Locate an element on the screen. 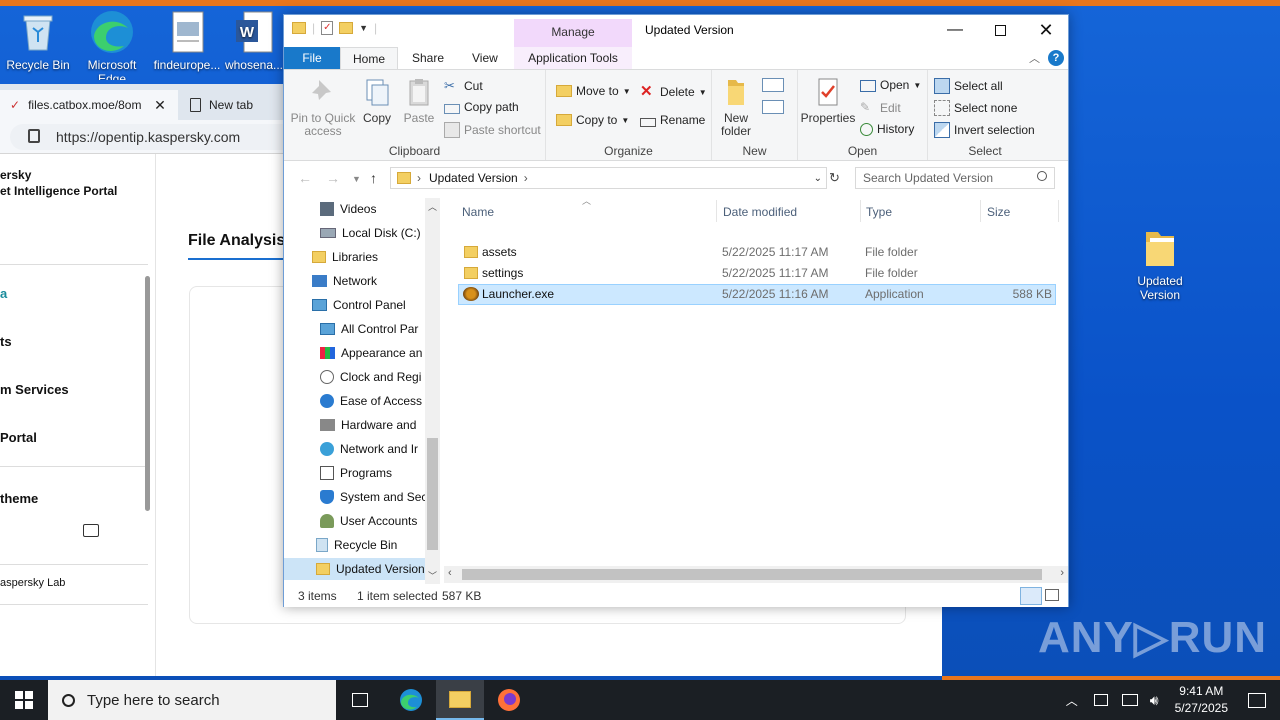 Image resolution: width=1280 pixels, height=720 pixels. clock: 9:41 AM 5/27/2025 is located at coordinates (1201, 700).